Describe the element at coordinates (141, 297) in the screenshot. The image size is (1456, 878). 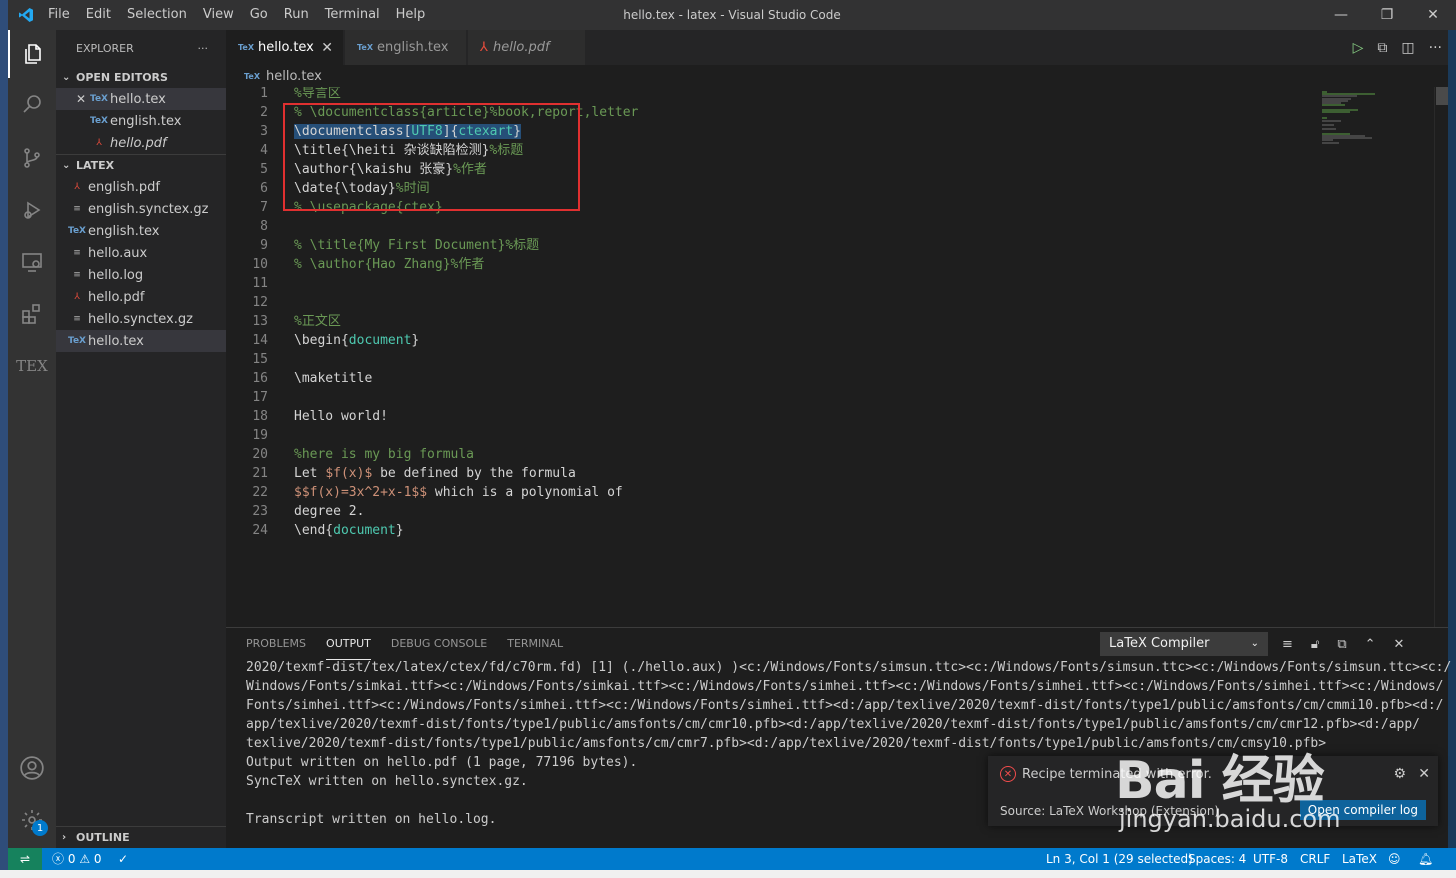
I see `file-tree-item: ⅄ hello.pdf` at that location.